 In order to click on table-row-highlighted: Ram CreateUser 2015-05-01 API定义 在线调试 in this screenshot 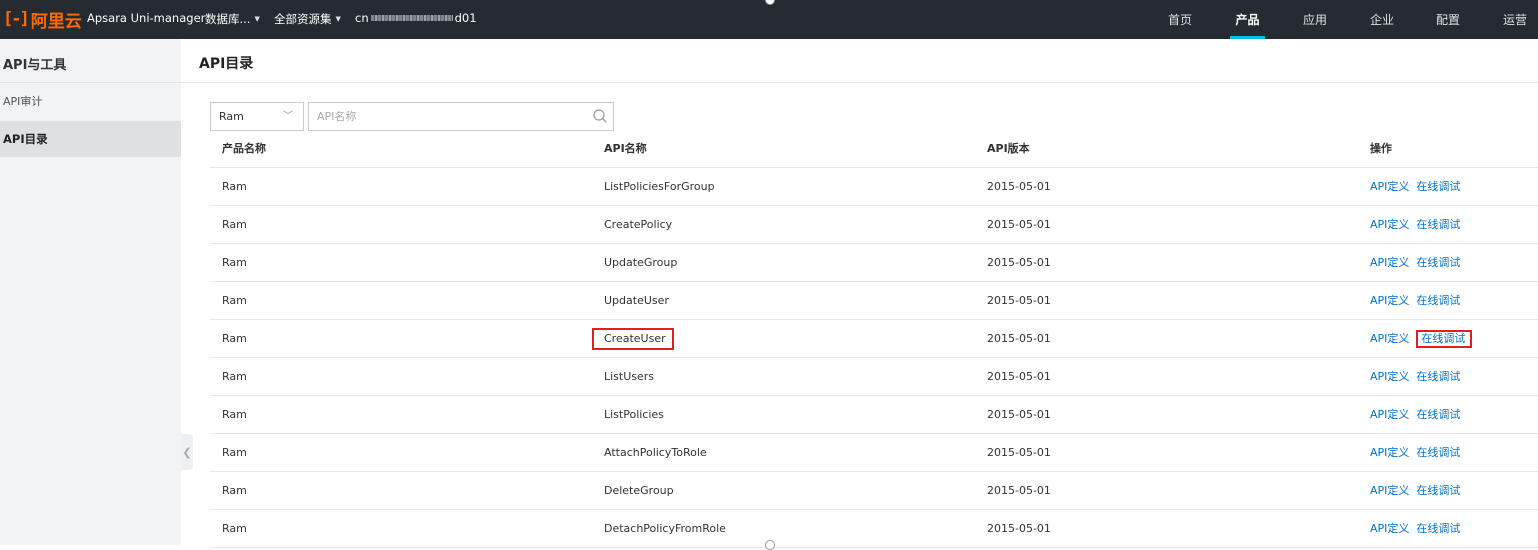, I will do `click(874, 339)`.